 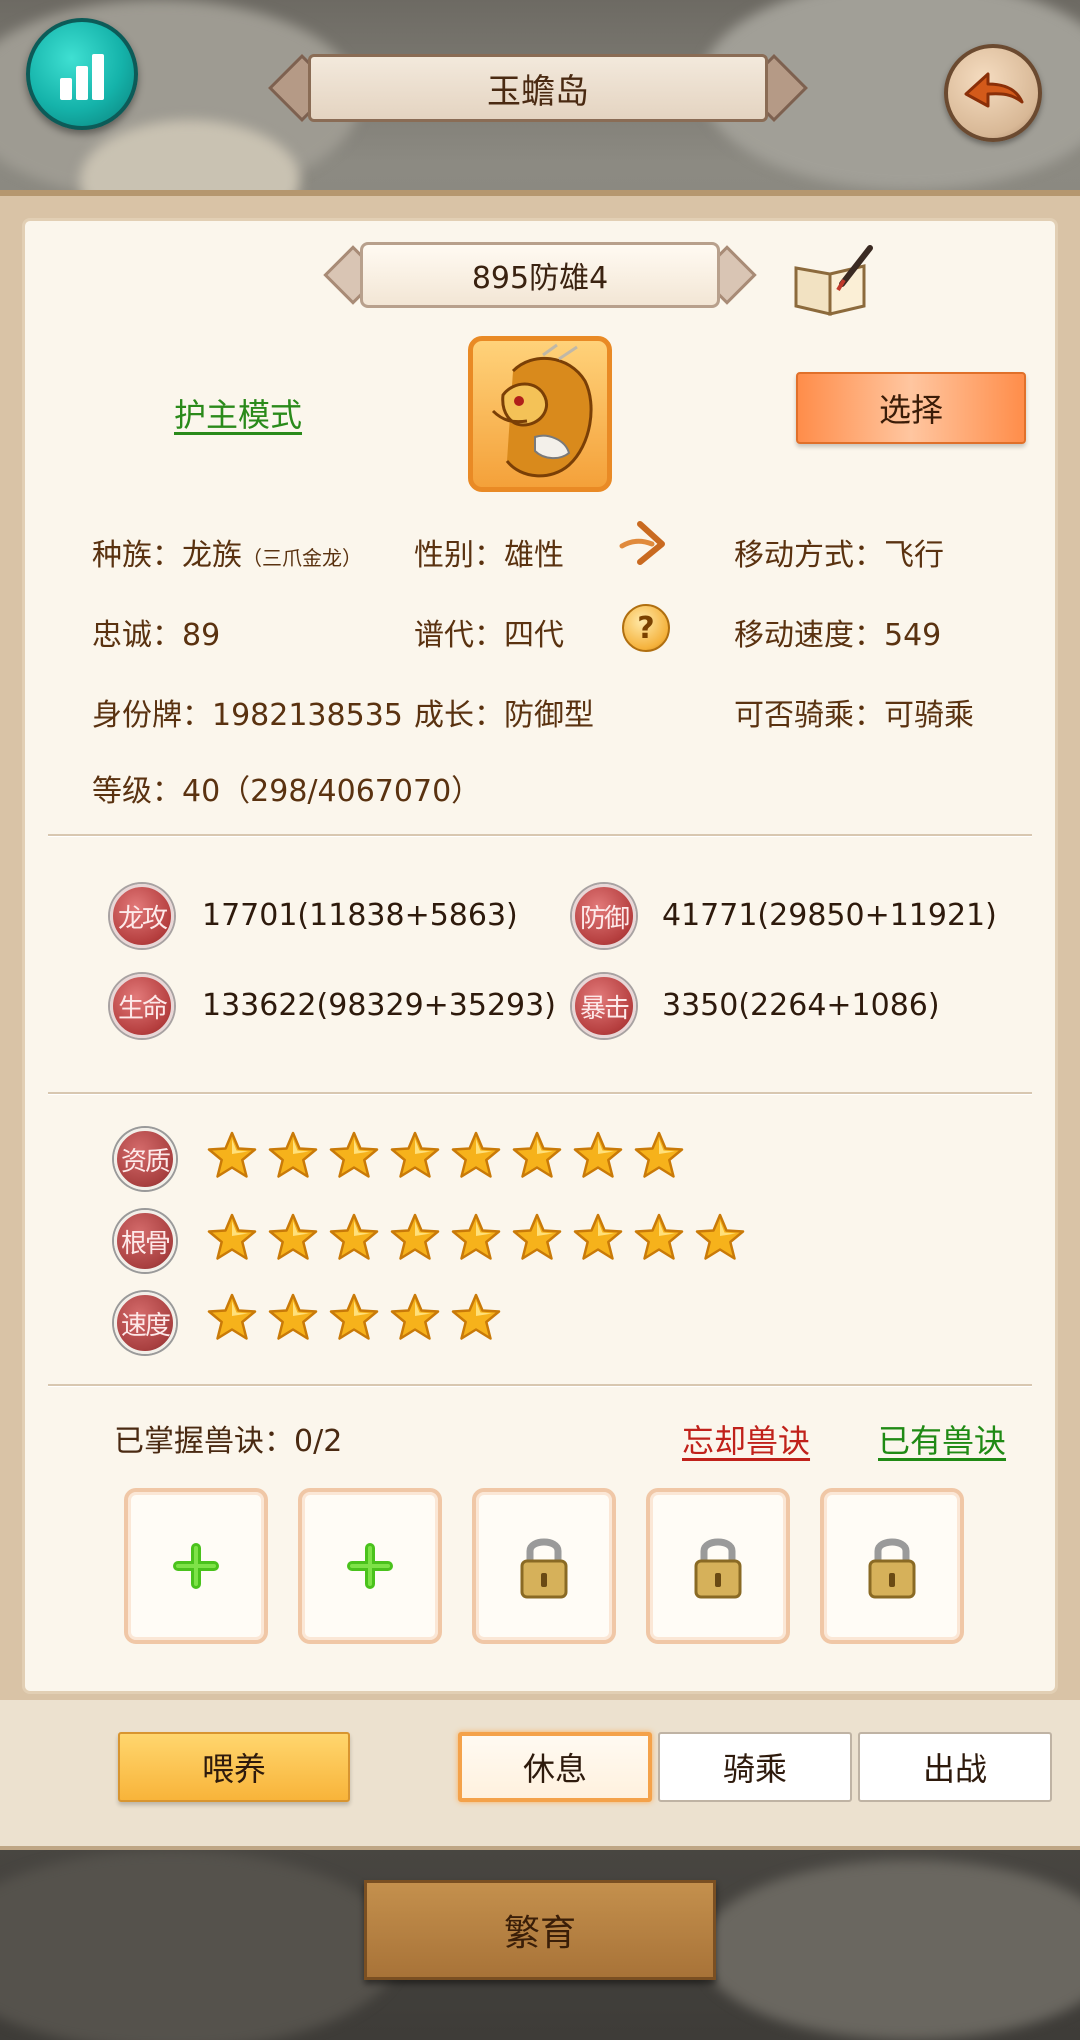 I want to click on crit-value: 3350(2264+1086), so click(x=801, y=1005).